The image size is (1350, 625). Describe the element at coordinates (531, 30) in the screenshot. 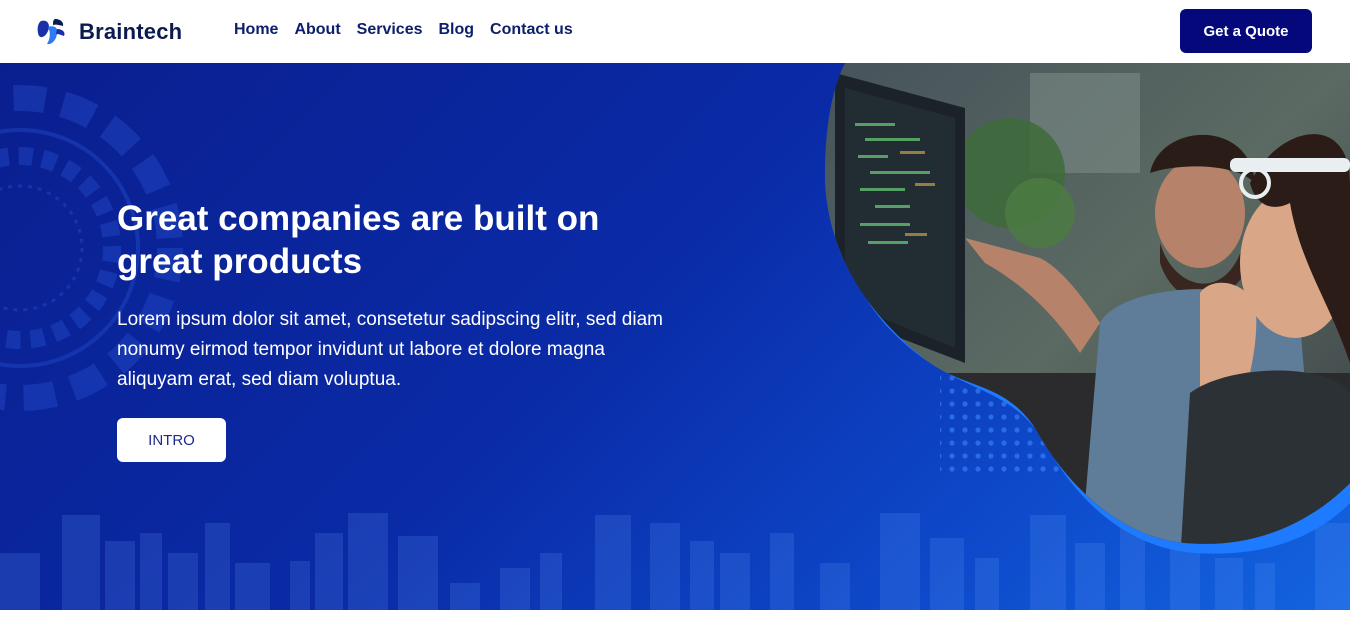

I see `nav-contact: Contact us` at that location.